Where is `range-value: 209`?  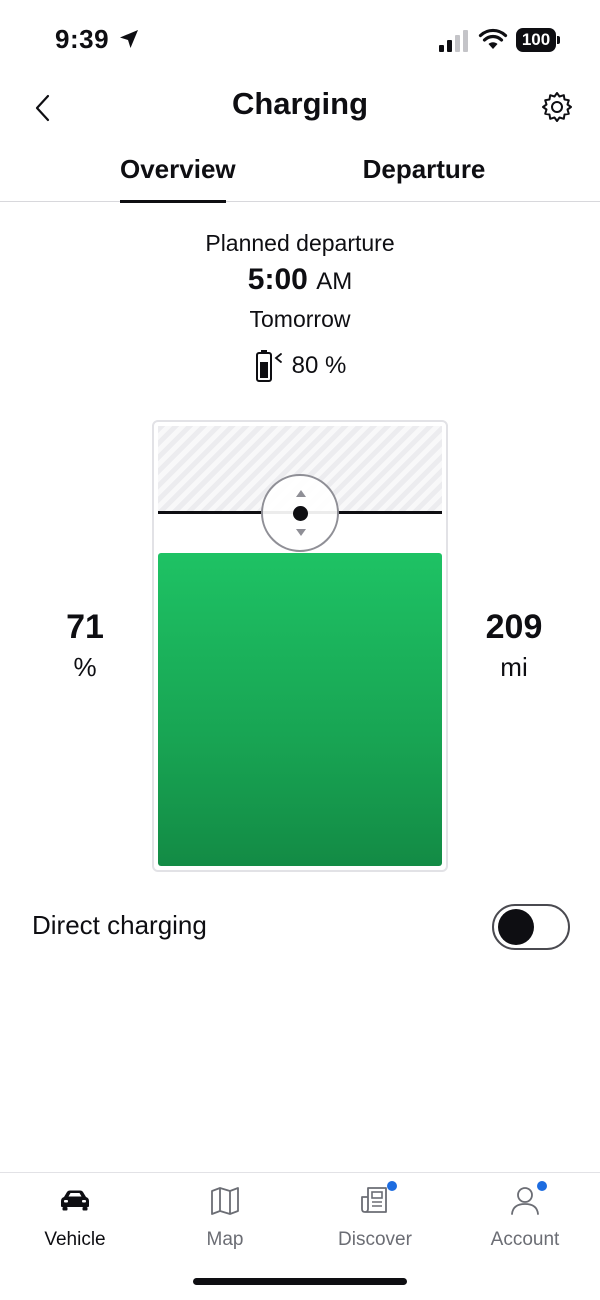 range-value: 209 is located at coordinates (514, 627).